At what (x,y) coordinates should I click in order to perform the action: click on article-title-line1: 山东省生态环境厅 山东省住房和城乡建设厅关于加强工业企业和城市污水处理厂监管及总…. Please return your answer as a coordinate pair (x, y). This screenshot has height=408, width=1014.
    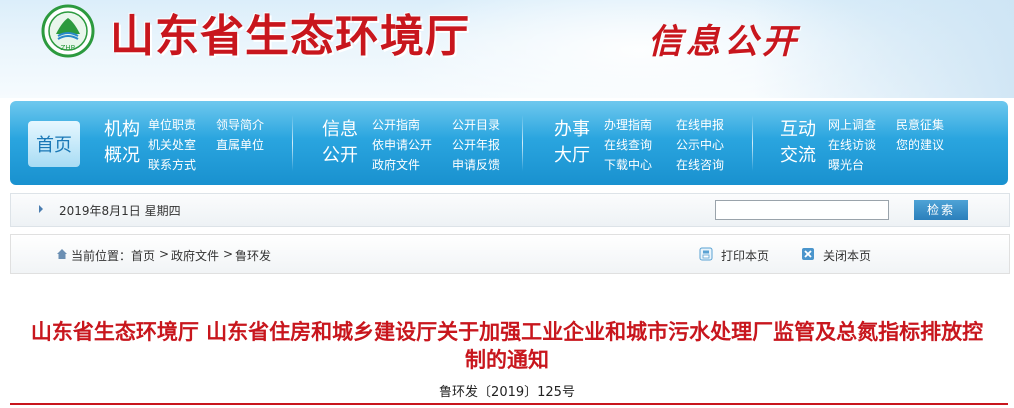
    Looking at the image, I should click on (507, 332).